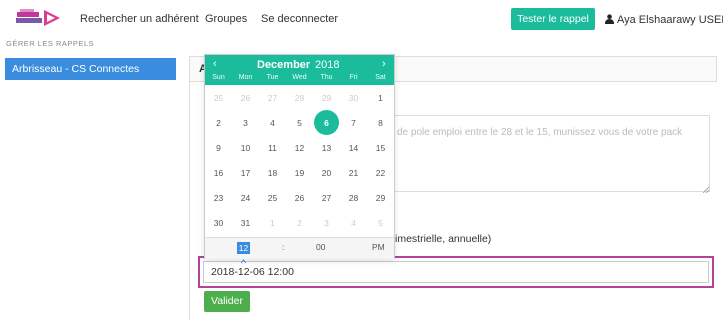  I want to click on nav-link-logout: Se deconnecter, so click(299, 19).